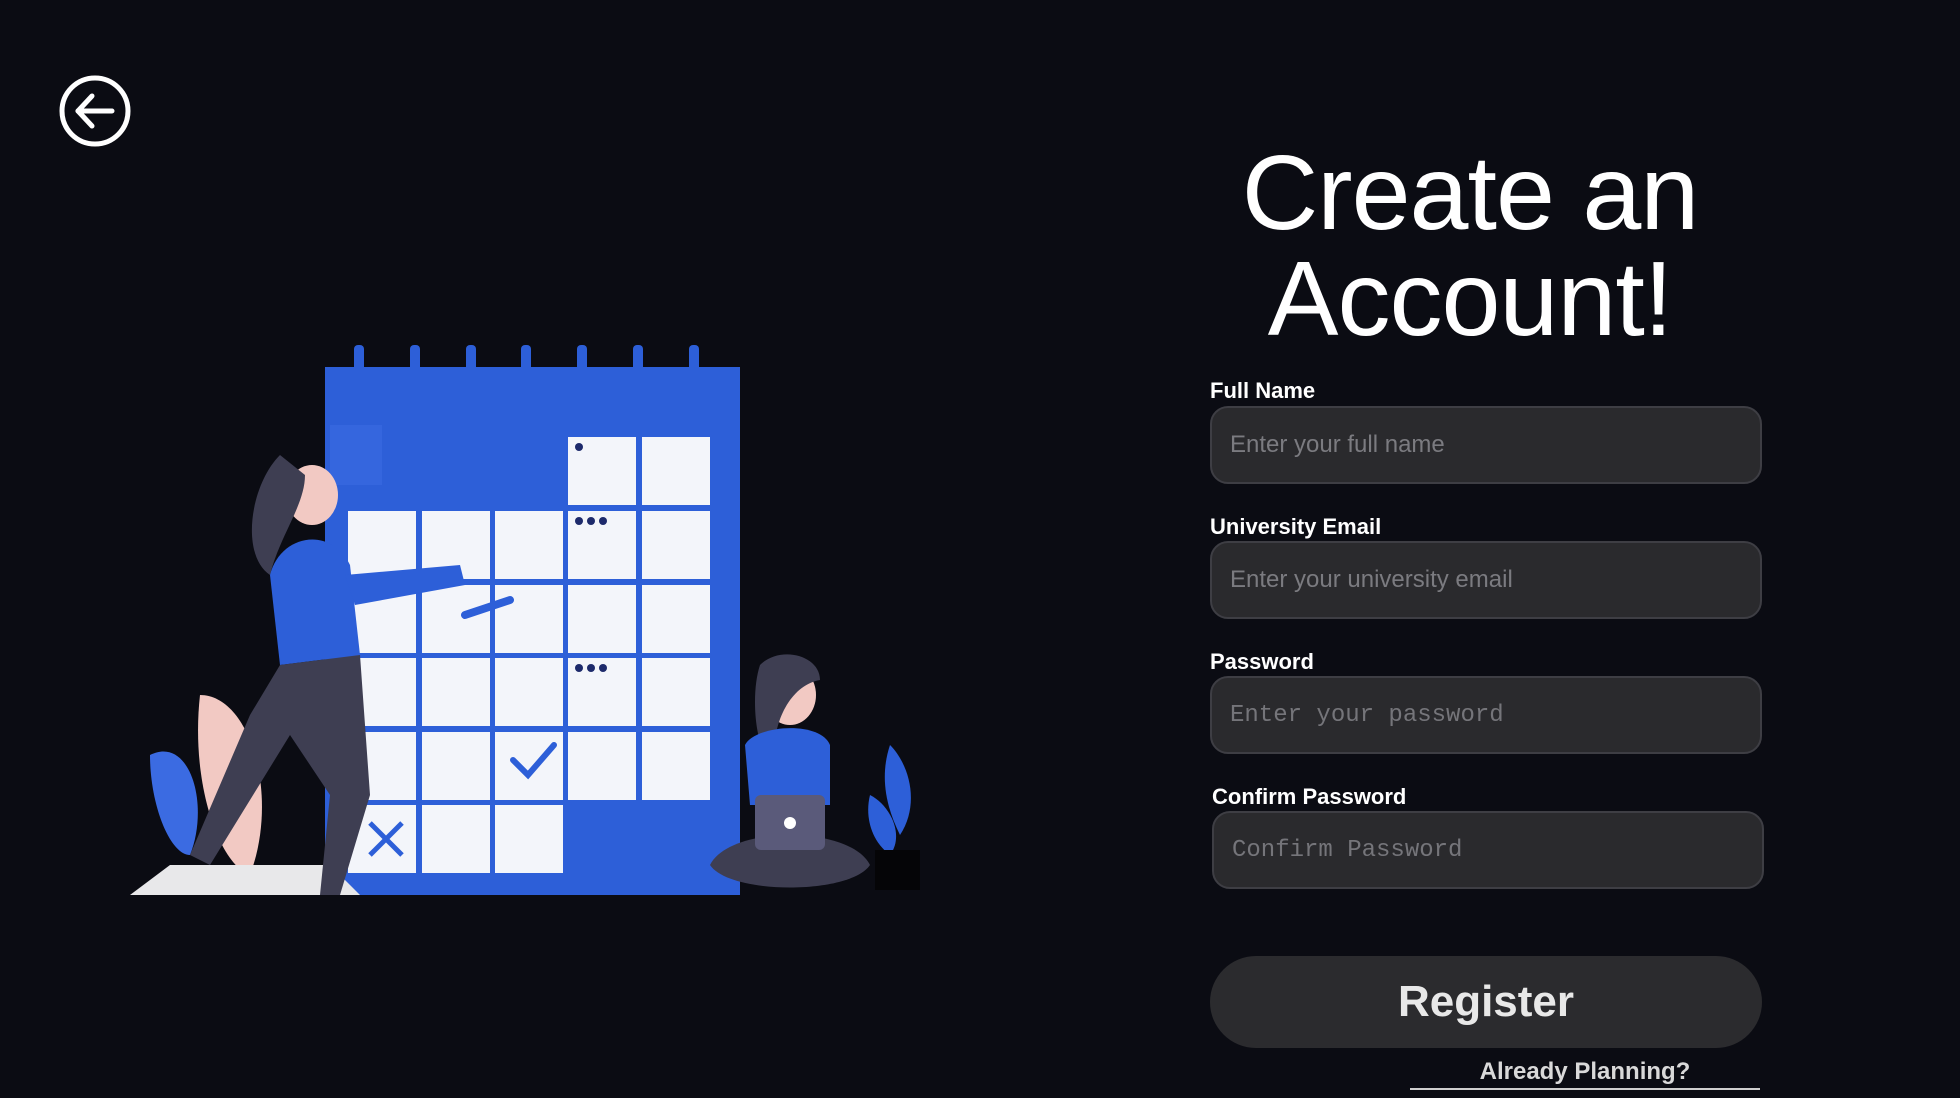  What do you see at coordinates (1296, 526) in the screenshot?
I see `university-email-label: University Email` at bounding box center [1296, 526].